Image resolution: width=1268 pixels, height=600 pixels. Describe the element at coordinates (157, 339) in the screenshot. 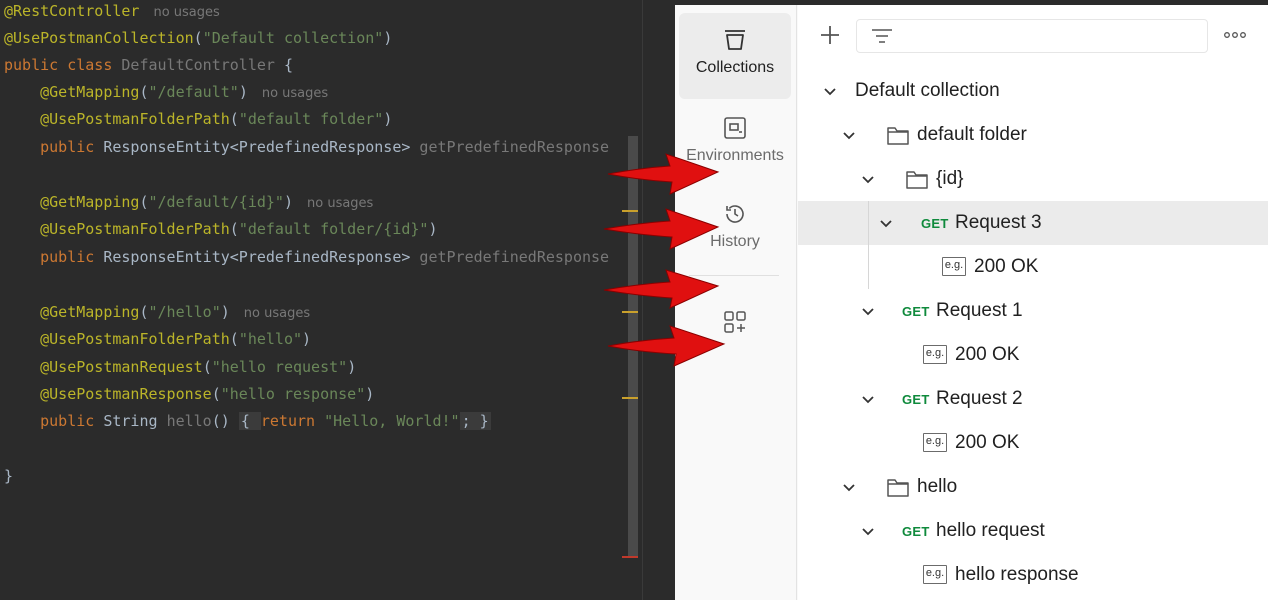

I see `code-line: @UsePostmanFolderPath("hello")` at that location.